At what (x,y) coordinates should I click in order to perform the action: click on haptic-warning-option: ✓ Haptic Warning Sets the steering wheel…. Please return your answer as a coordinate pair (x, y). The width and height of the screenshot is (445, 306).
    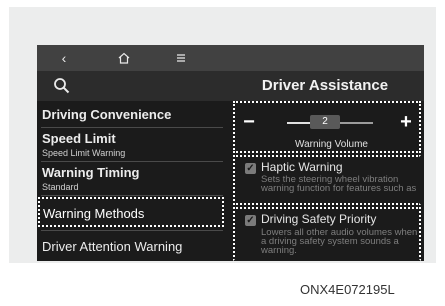
    Looking at the image, I should click on (327, 180).